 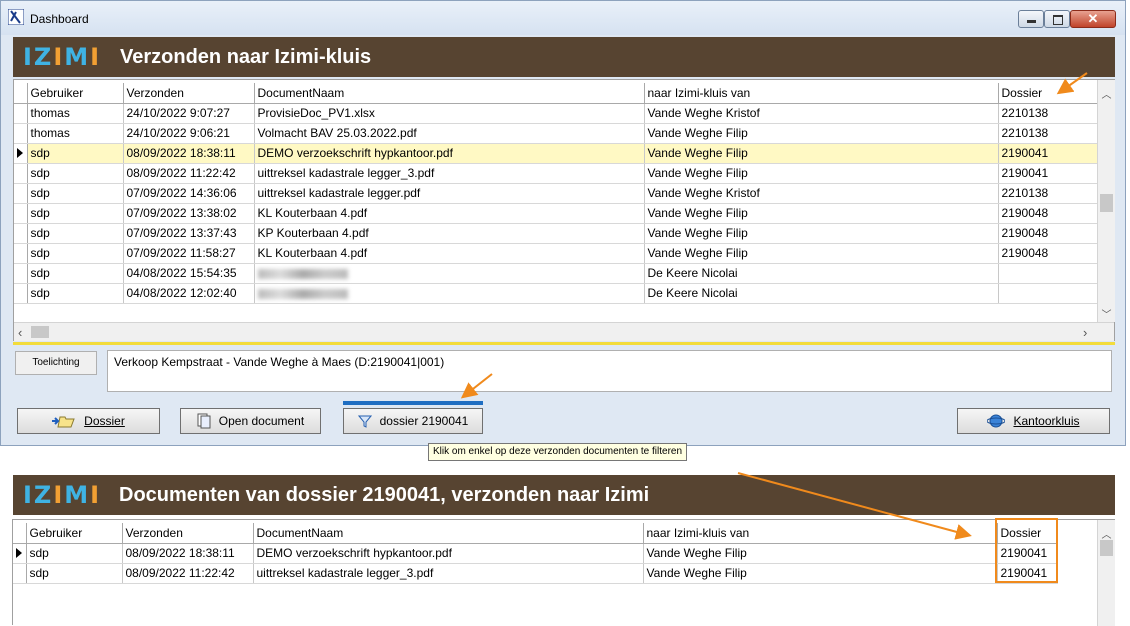 I want to click on vertical-scrollbar: ︿ ﹀, so click(x=1106, y=201).